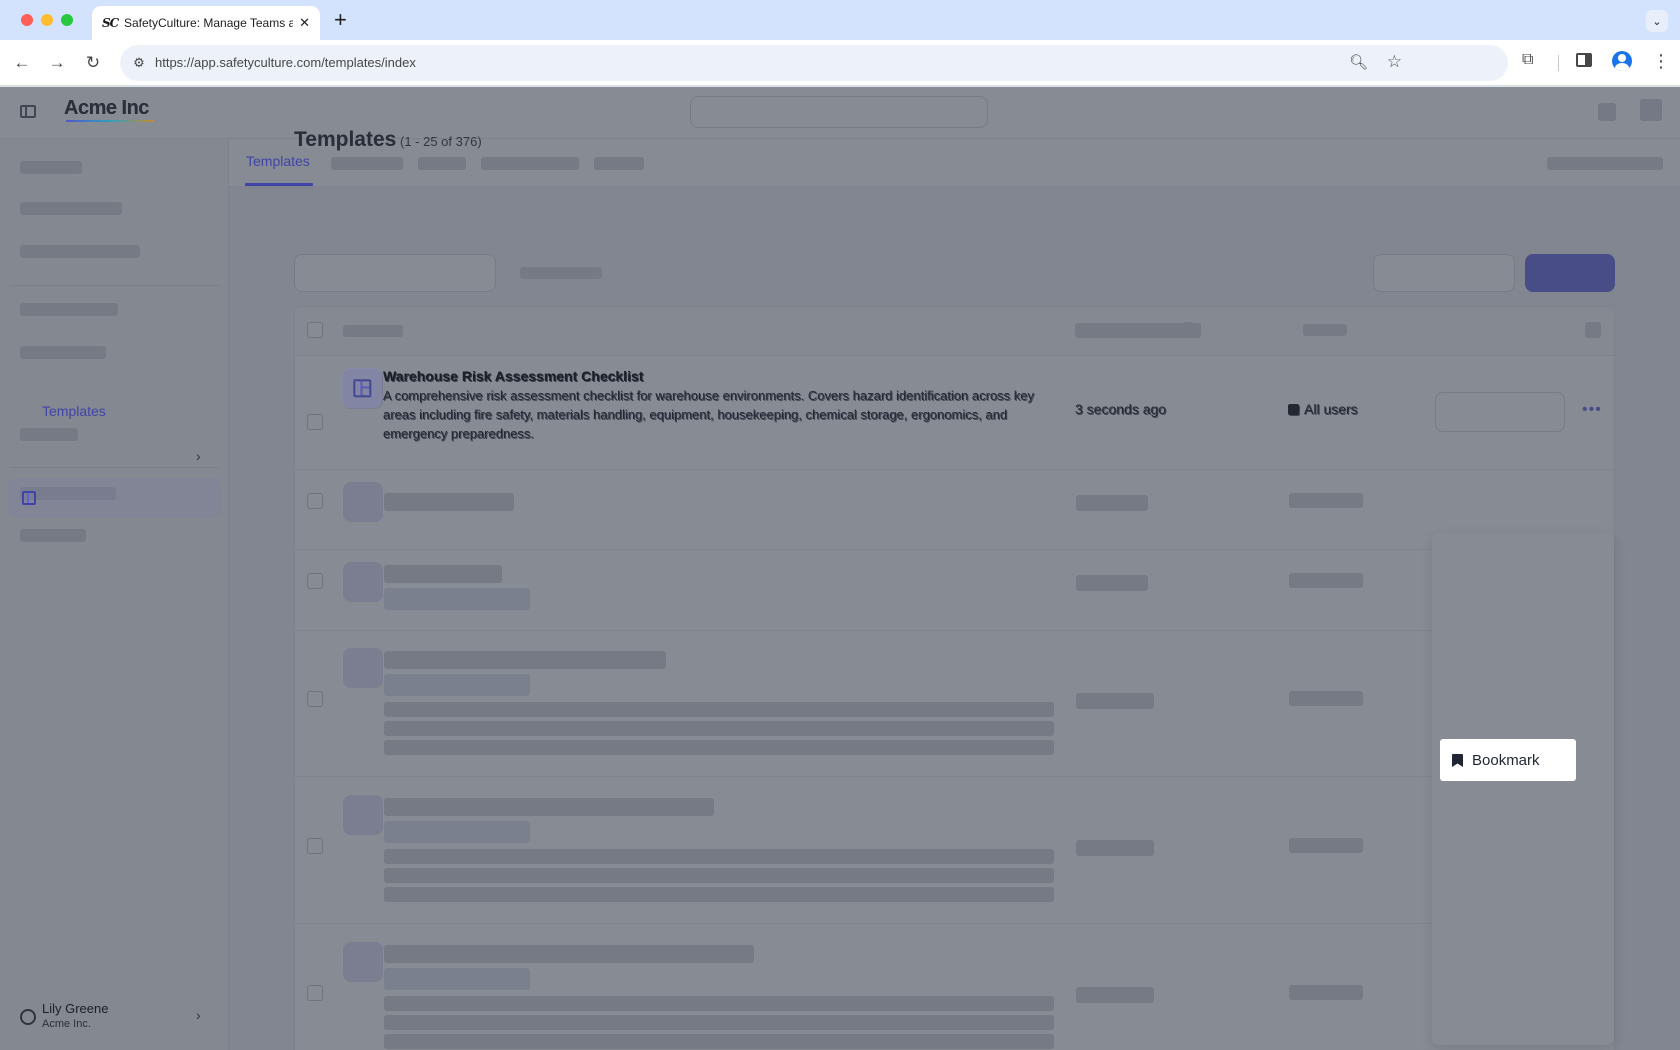  Describe the element at coordinates (1394, 62) in the screenshot. I see `star-icon: ☆` at that location.